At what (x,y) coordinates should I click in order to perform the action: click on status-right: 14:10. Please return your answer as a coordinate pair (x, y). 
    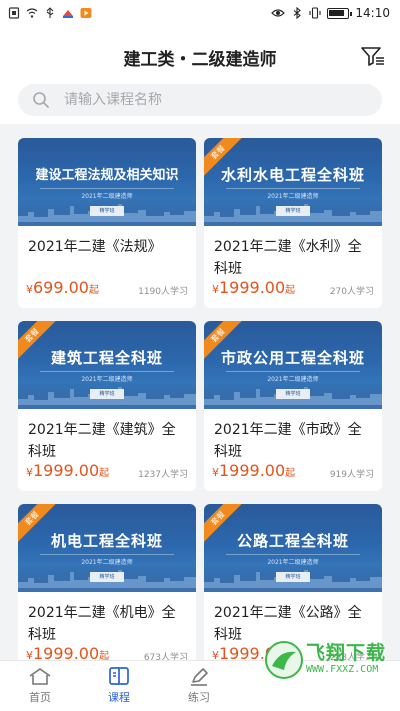
    Looking at the image, I should click on (330, 13).